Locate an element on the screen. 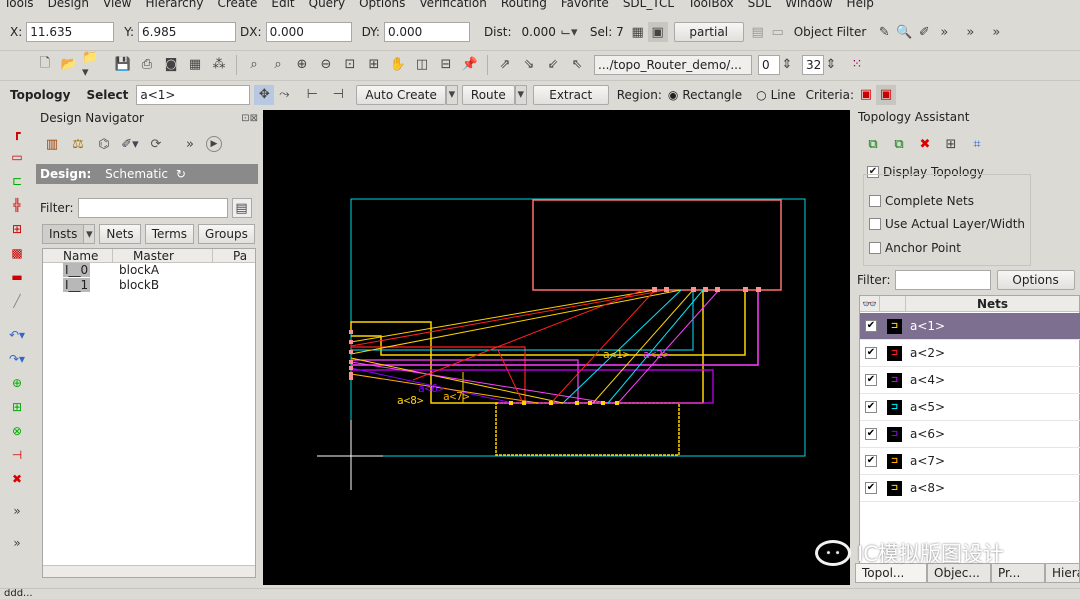 Image resolution: width=1080 pixels, height=599 pixels. zoom-2x-icon: ⌕ is located at coordinates (278, 65).